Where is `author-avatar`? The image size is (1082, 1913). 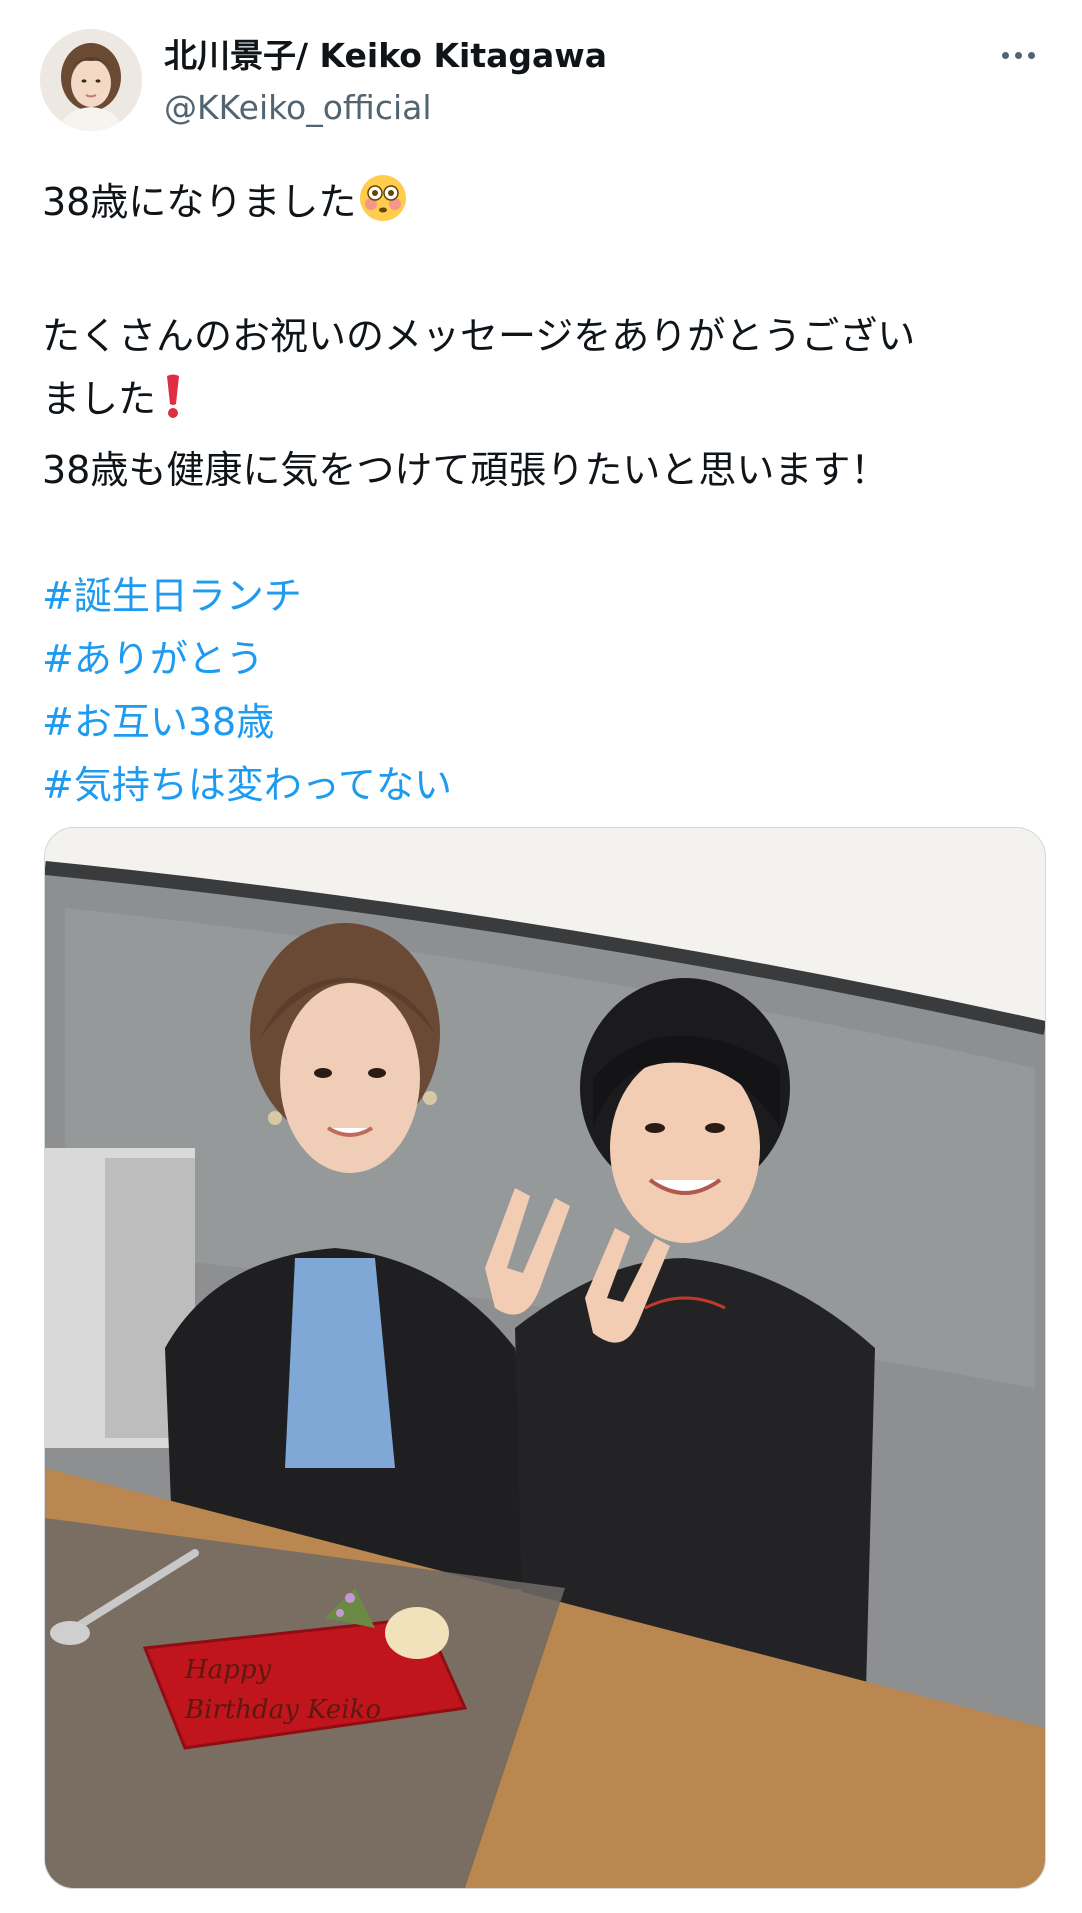
author-avatar is located at coordinates (91, 80).